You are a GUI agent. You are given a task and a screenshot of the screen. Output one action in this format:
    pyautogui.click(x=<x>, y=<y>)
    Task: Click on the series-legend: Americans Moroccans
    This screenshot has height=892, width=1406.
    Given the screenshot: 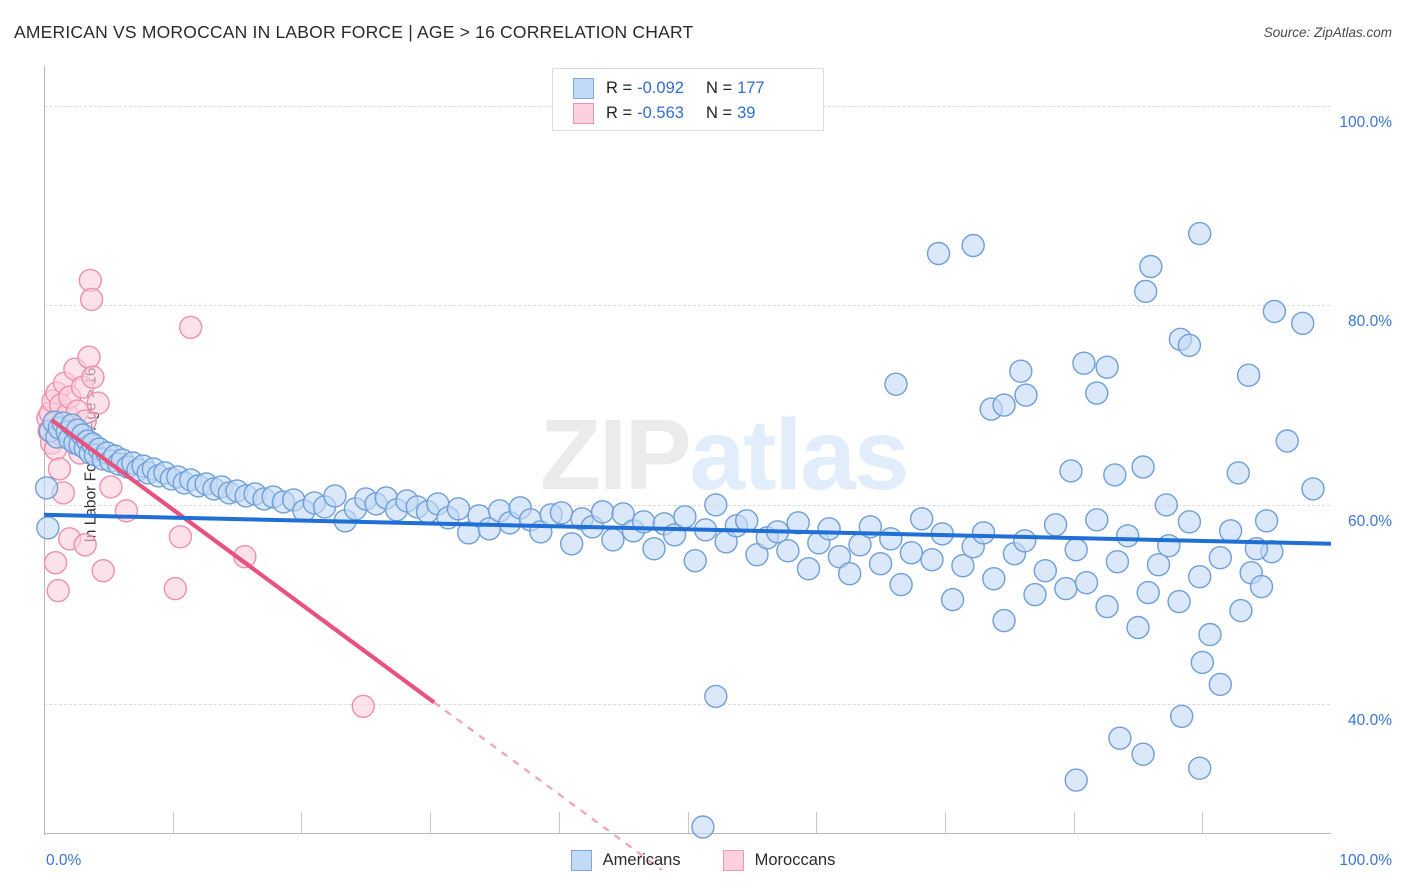 What is the action you would take?
    pyautogui.click(x=703, y=860)
    